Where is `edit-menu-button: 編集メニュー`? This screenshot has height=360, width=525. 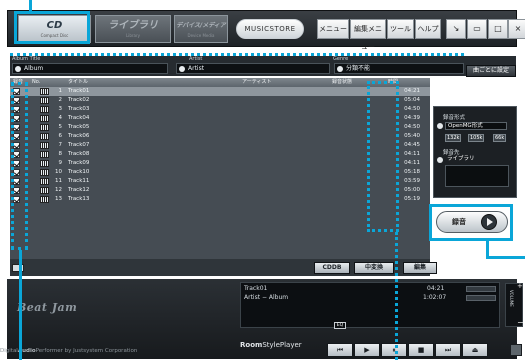 edit-menu-button: 編集メニュー is located at coordinates (368, 35).